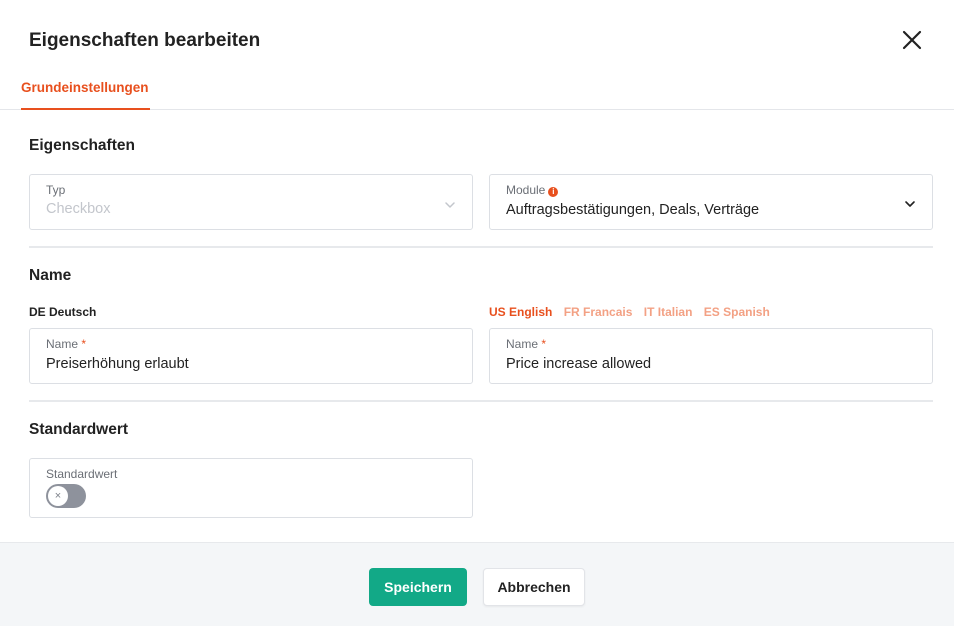 The height and width of the screenshot is (626, 954). I want to click on dialog-footer: Speichern Abbrechen, so click(477, 584).